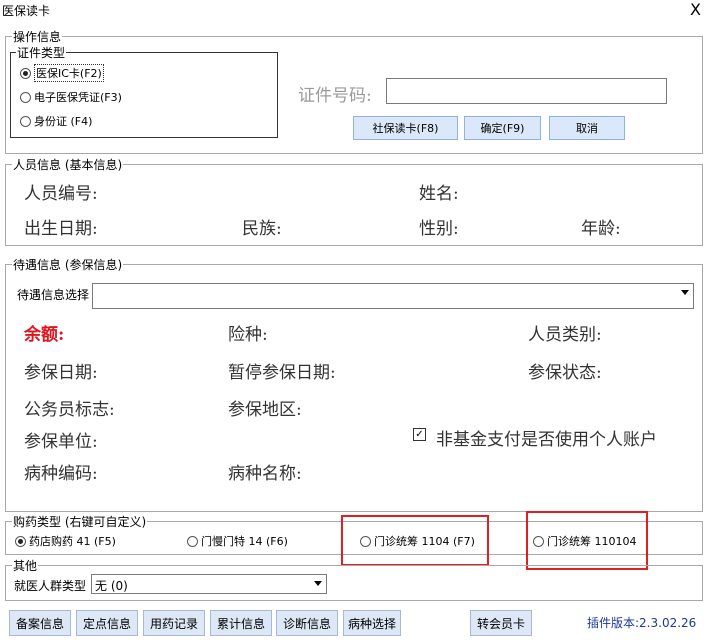 The height and width of the screenshot is (643, 704). What do you see at coordinates (25, 565) in the screenshot?
I see `other-legend: 其他` at bounding box center [25, 565].